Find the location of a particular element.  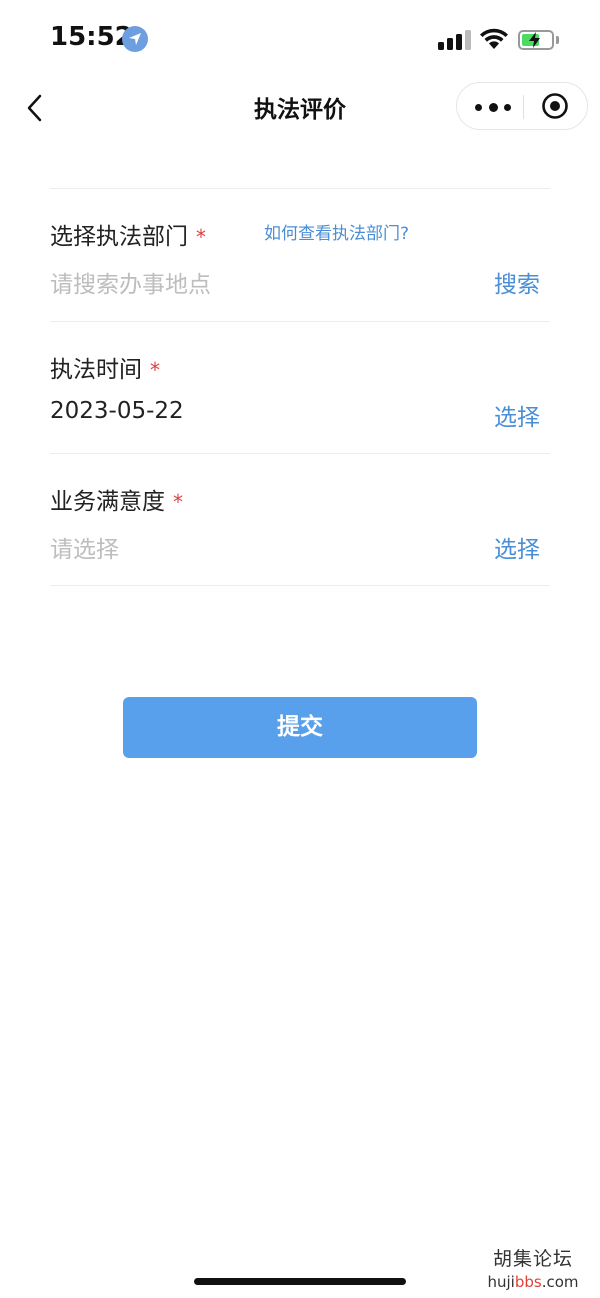

more-button is located at coordinates (493, 107).